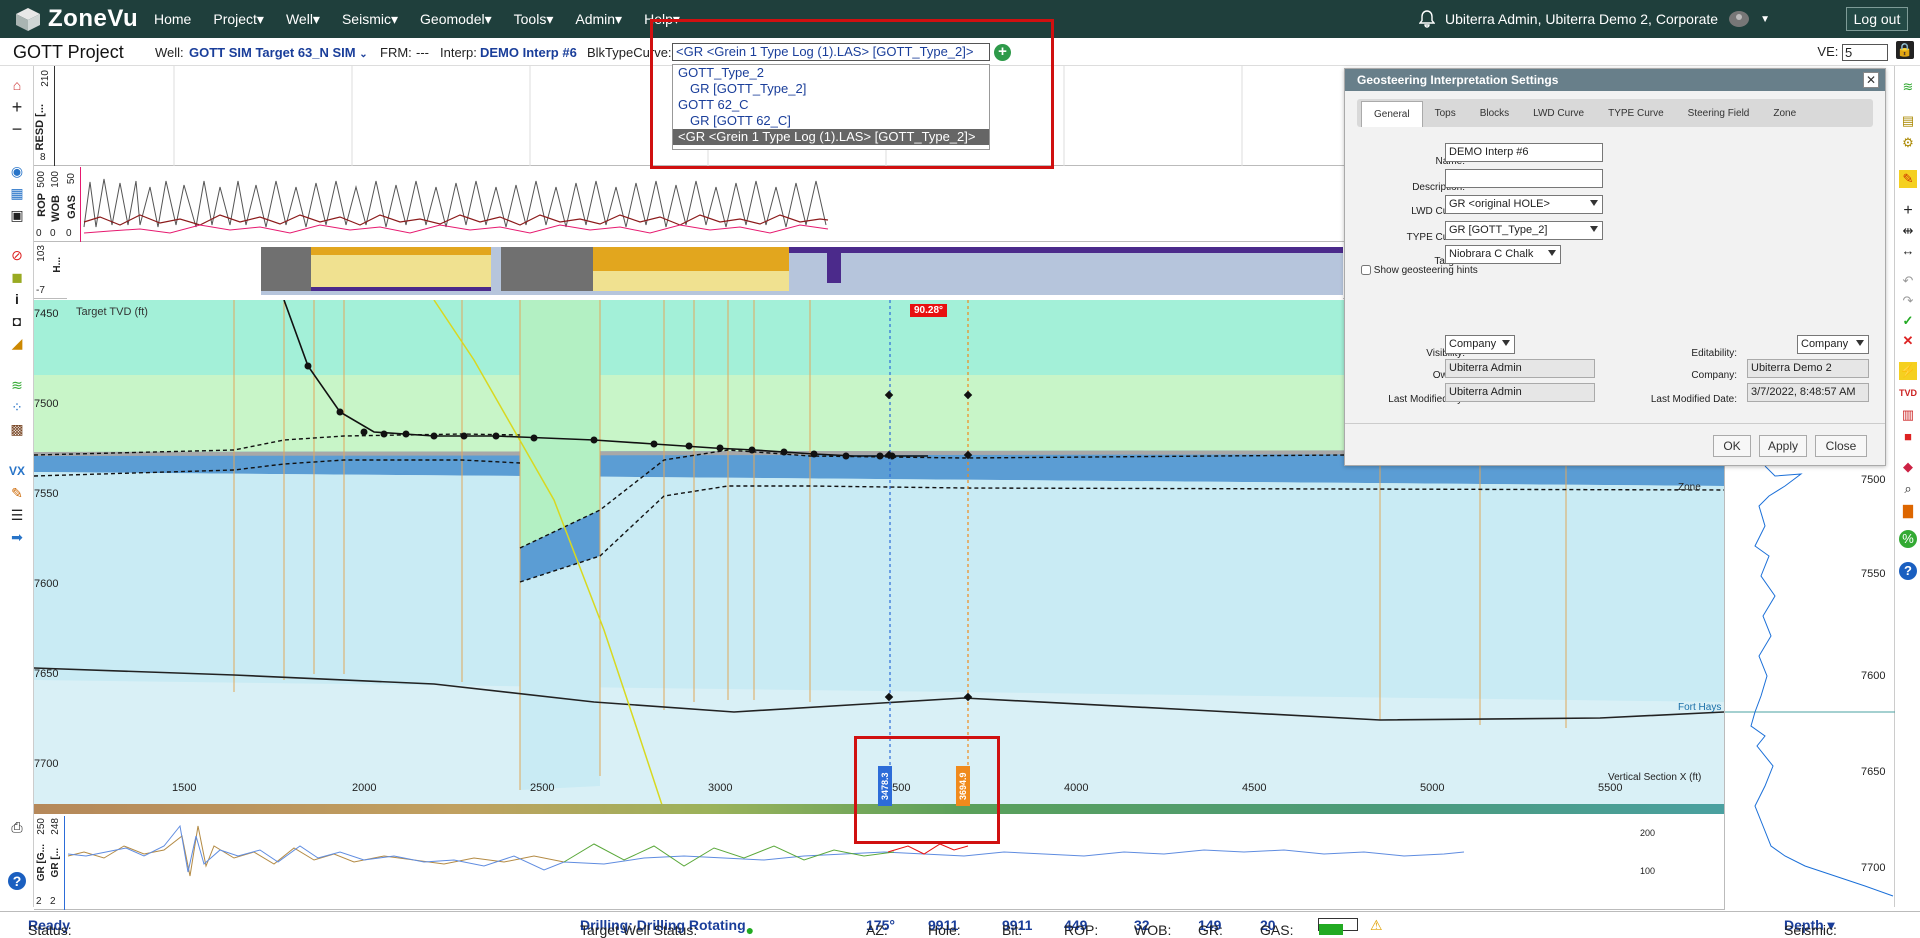  I want to click on undo-icon: ↶, so click(1908, 281).